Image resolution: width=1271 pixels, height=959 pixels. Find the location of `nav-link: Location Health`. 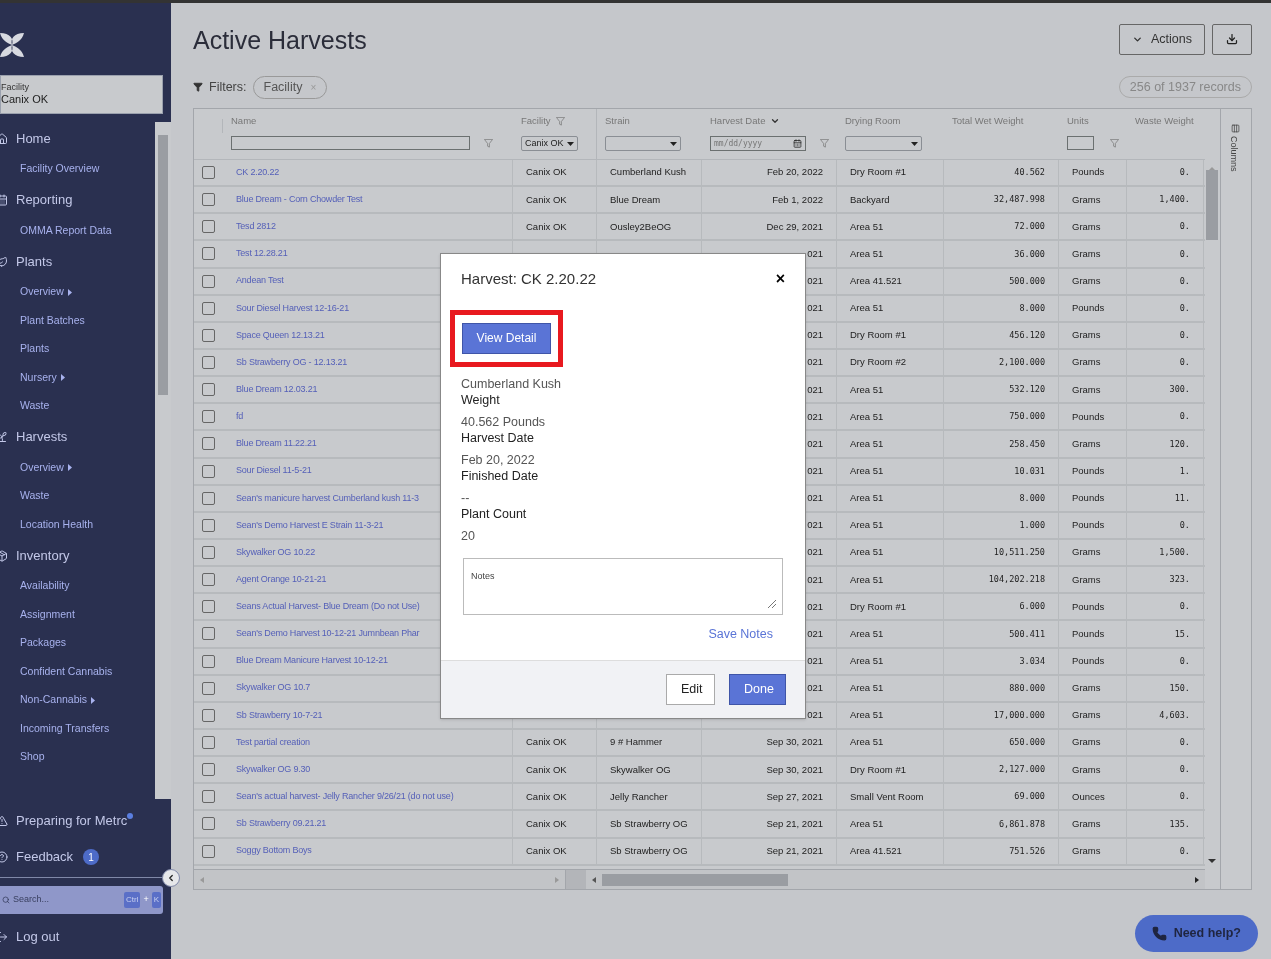

nav-link: Location Health is located at coordinates (77, 524).